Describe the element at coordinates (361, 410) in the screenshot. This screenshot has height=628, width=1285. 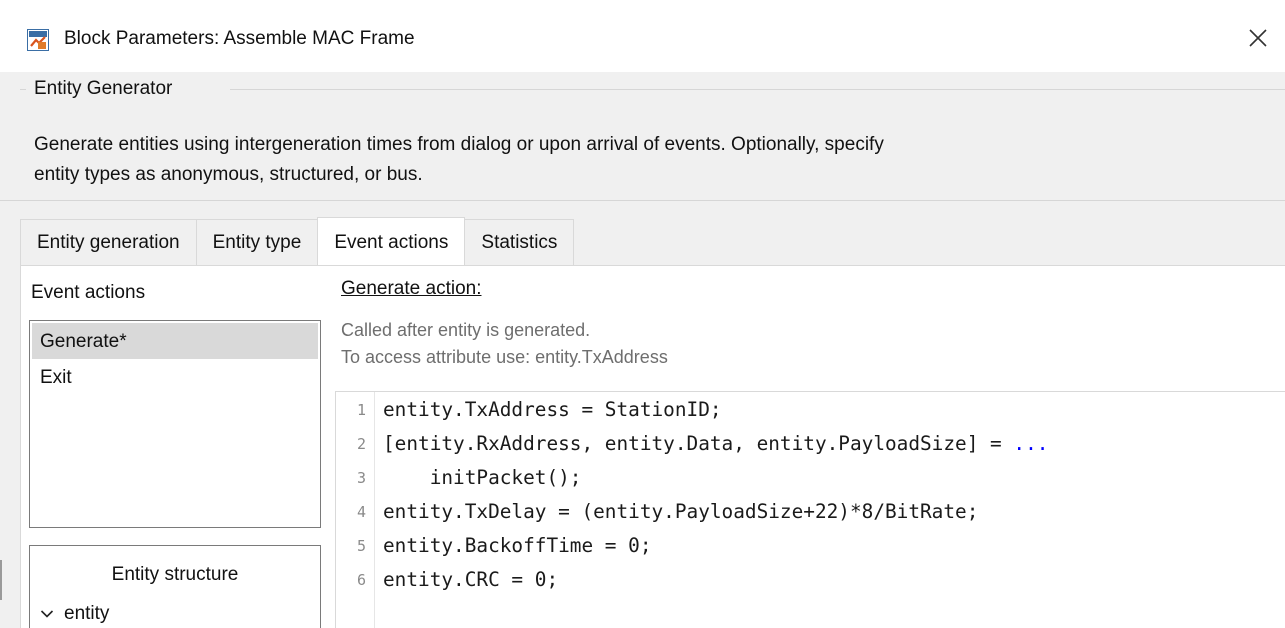
I see `line-number: 1` at that location.